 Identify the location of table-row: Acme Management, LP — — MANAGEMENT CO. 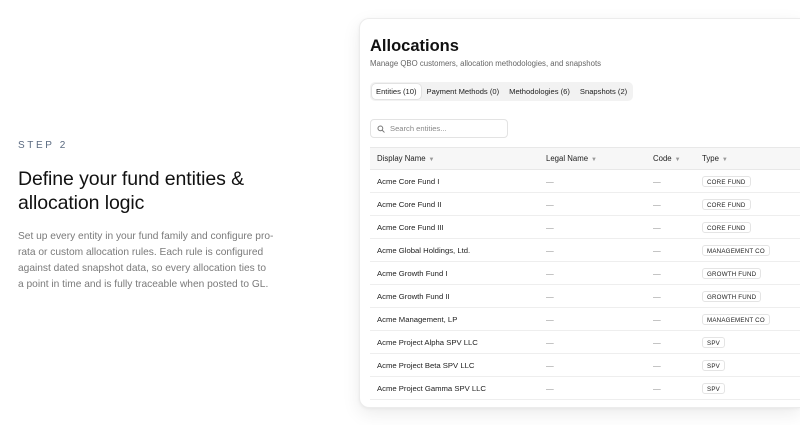
(585, 319).